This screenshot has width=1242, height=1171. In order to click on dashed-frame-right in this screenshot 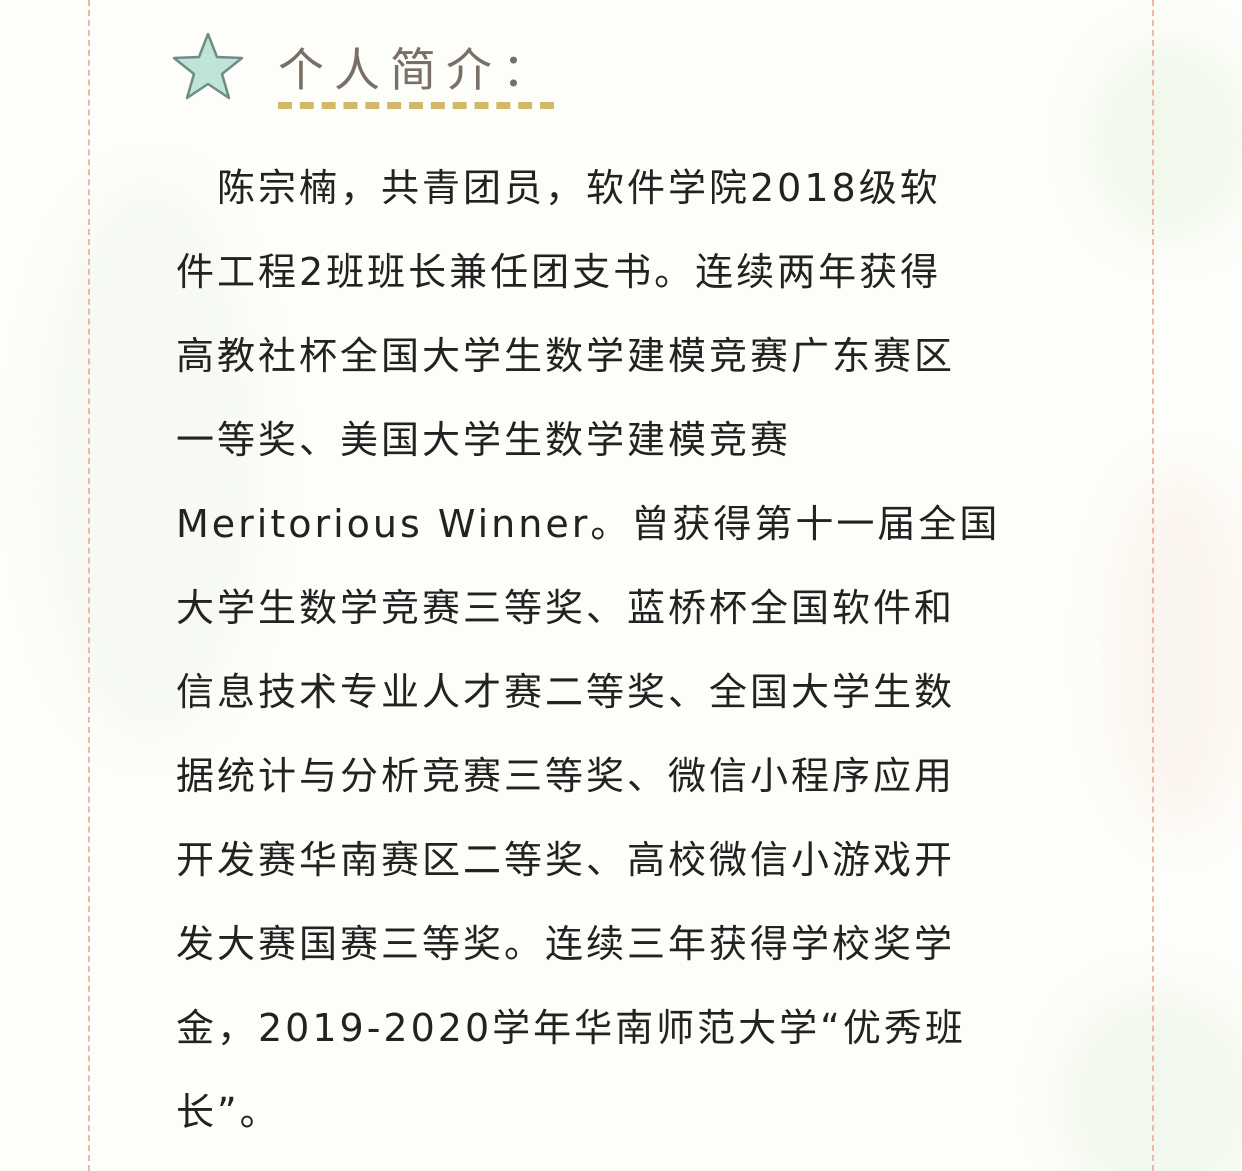, I will do `click(1153, 585)`.